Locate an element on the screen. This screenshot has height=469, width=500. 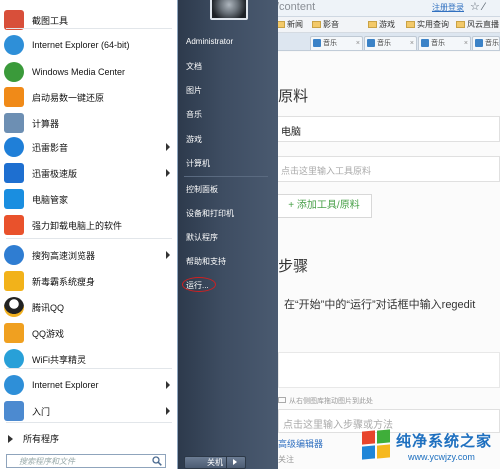
getting-started-icon is located at coordinates (14, 411).